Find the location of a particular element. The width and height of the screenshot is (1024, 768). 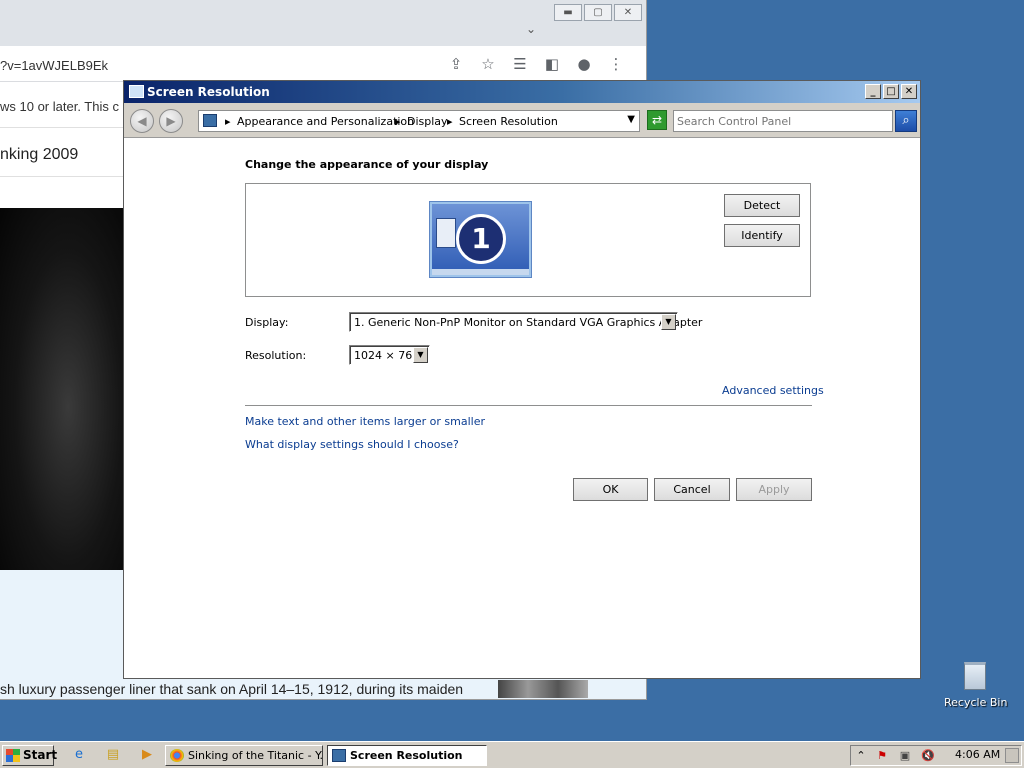

page-title: Change the appearance of your display is located at coordinates (367, 164).